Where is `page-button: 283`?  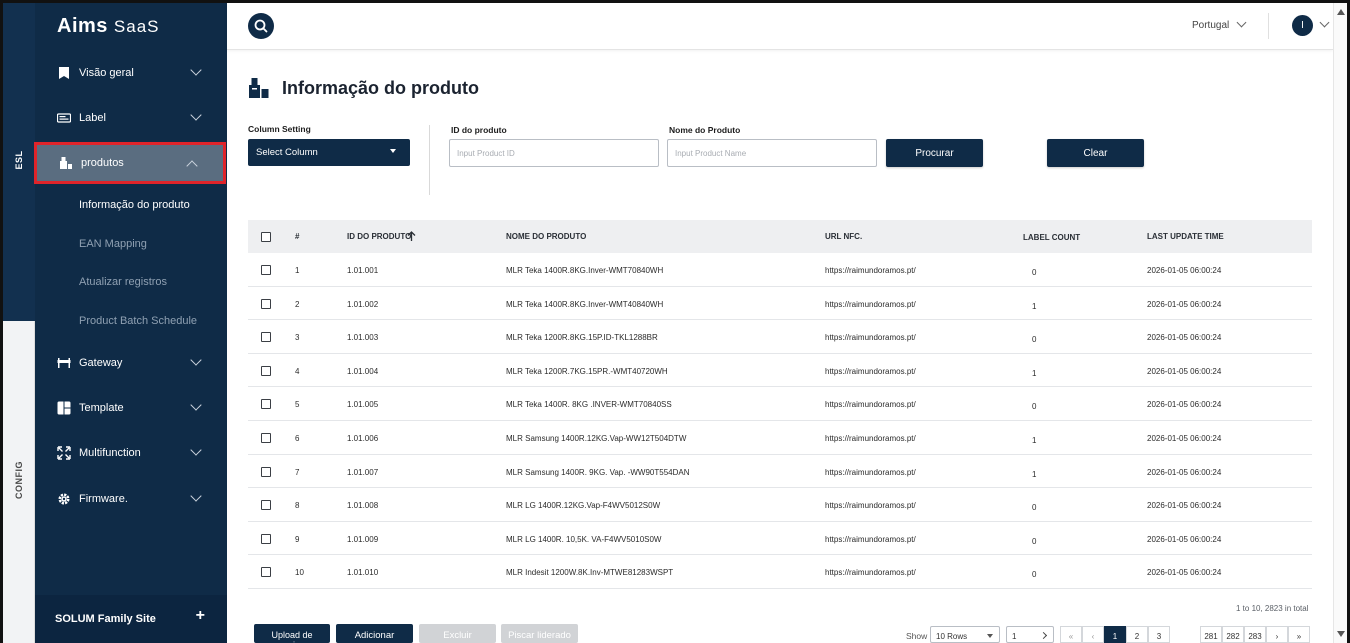
page-button: 283 is located at coordinates (1255, 634).